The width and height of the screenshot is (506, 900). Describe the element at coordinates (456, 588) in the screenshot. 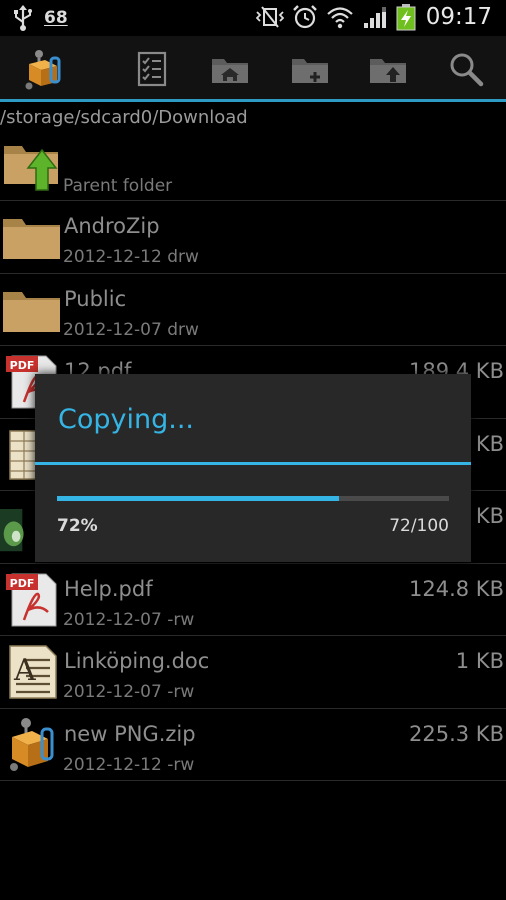

I see `file-size: 124.8 KB` at that location.